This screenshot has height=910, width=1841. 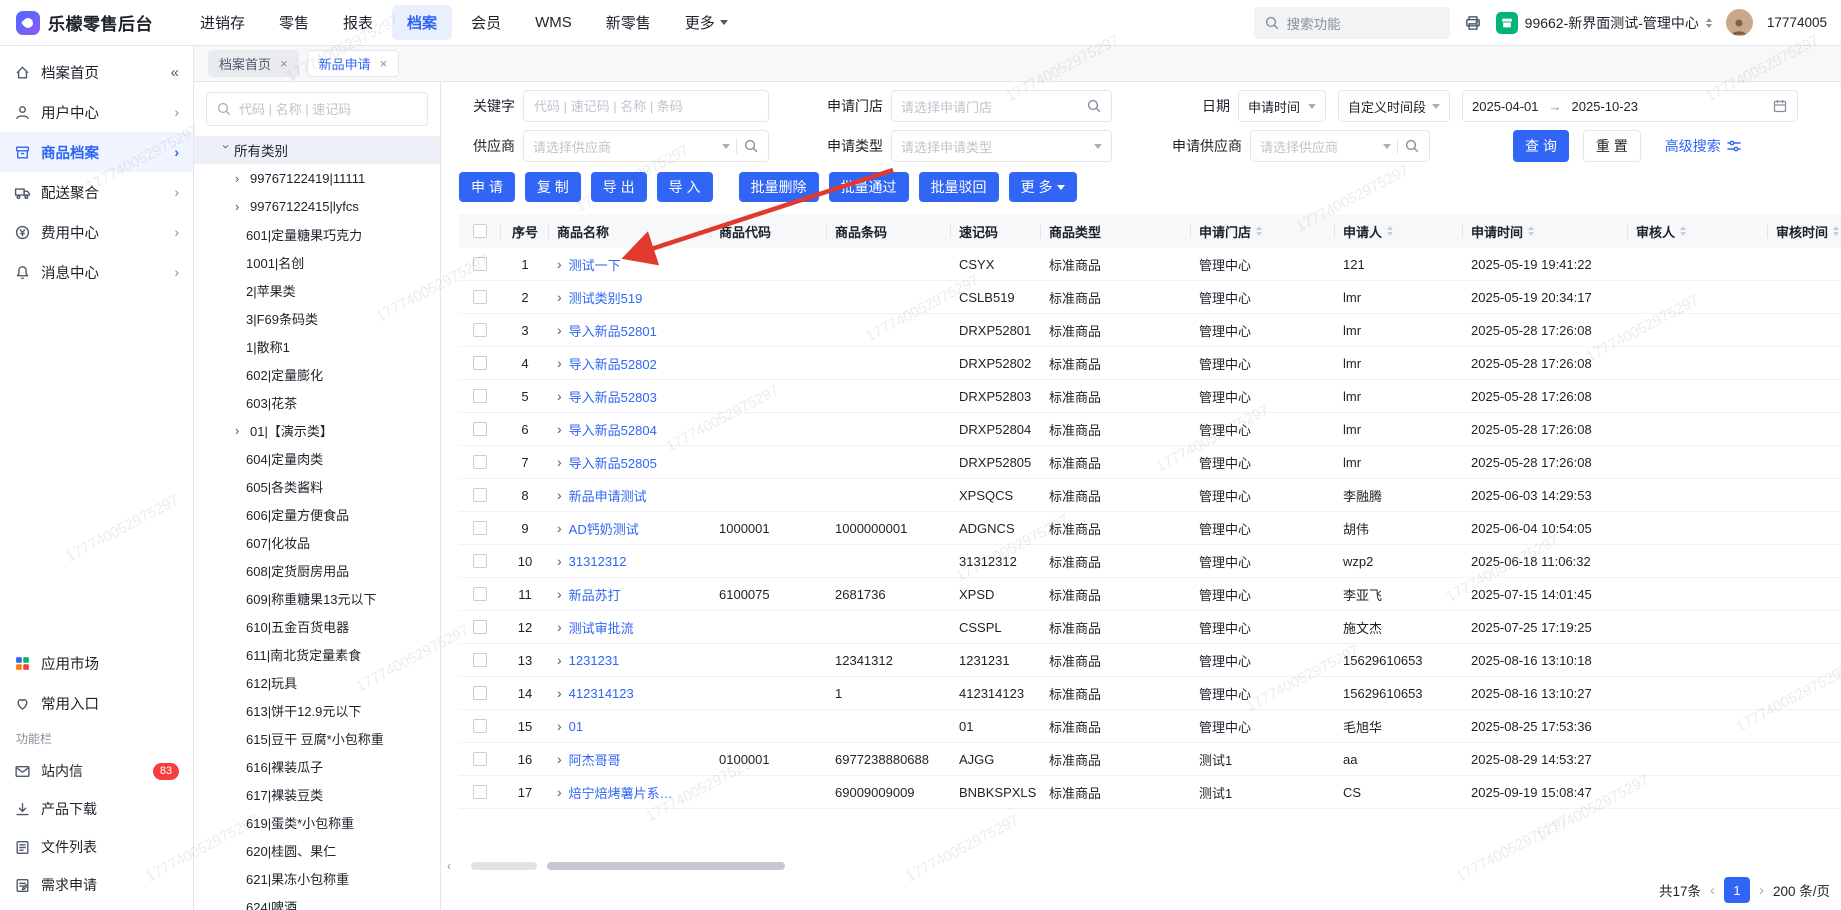 I want to click on product-name-link: 测试类别519, so click(x=606, y=297).